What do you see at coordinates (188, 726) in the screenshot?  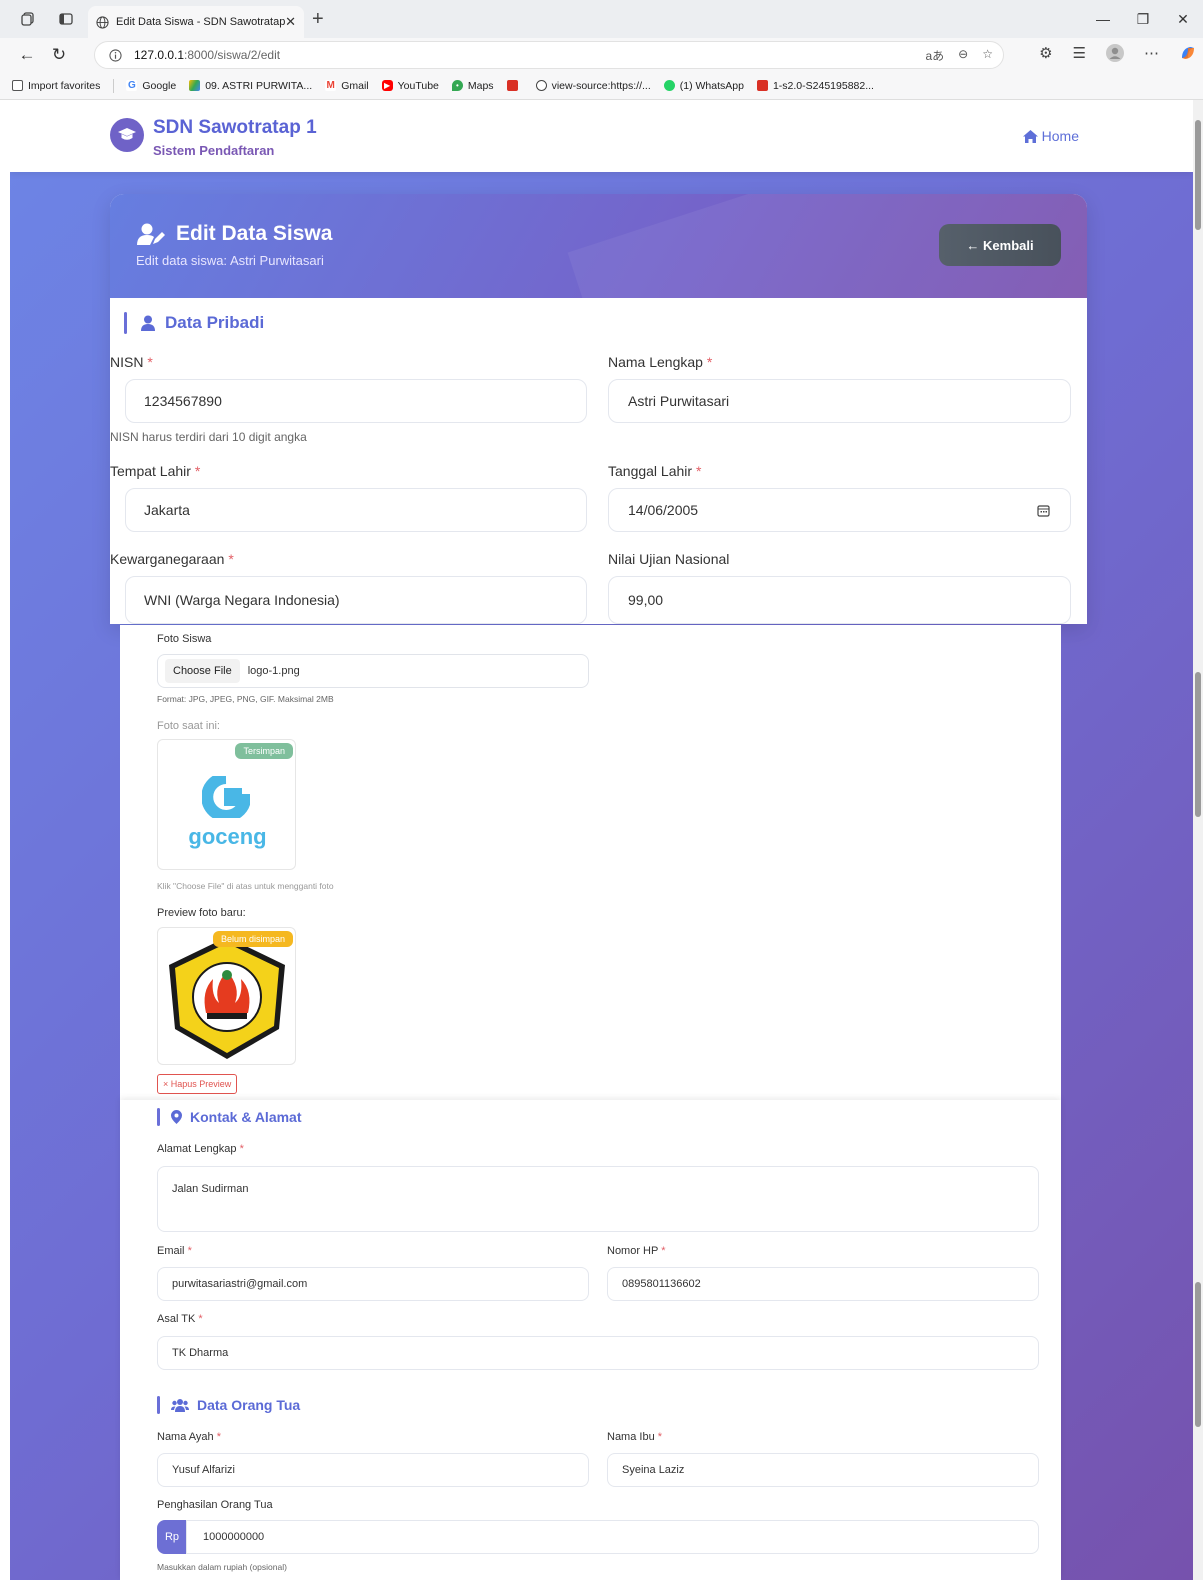 I see `current-photo-label: Foto saat ini:` at bounding box center [188, 726].